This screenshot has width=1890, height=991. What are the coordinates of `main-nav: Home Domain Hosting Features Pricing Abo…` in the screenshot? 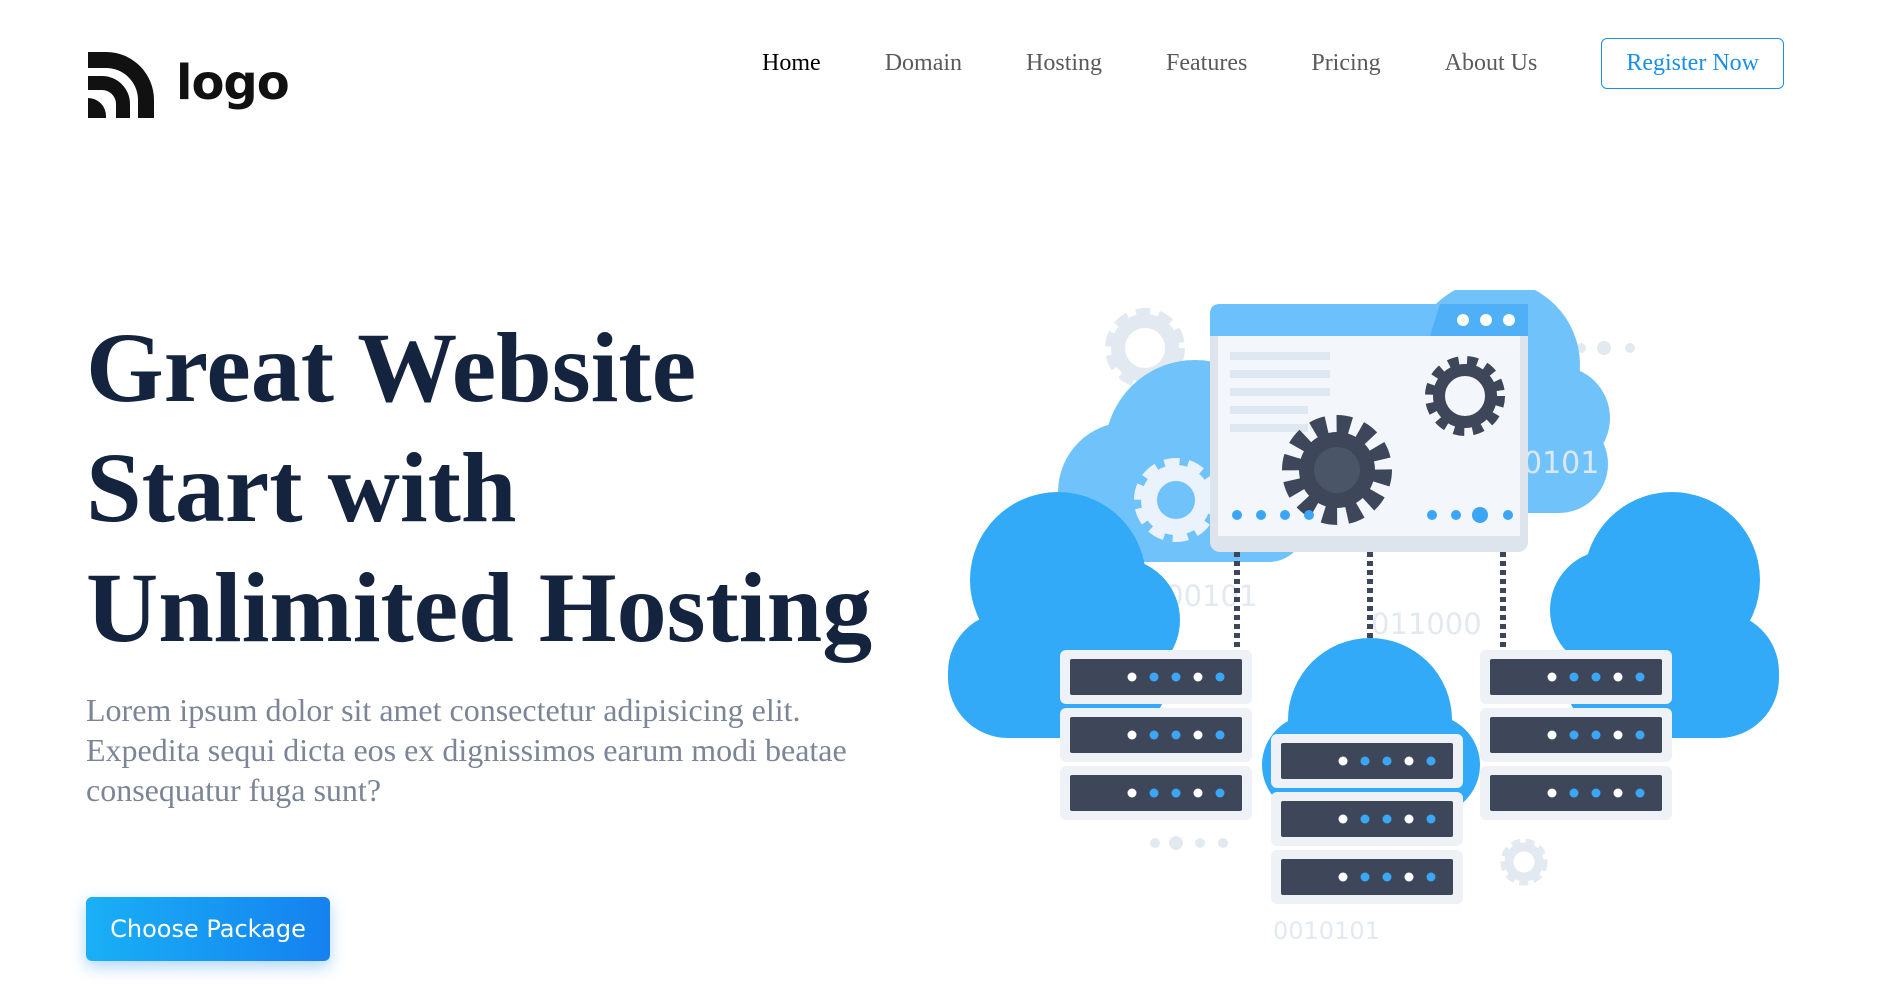 It's located at (1241, 63).